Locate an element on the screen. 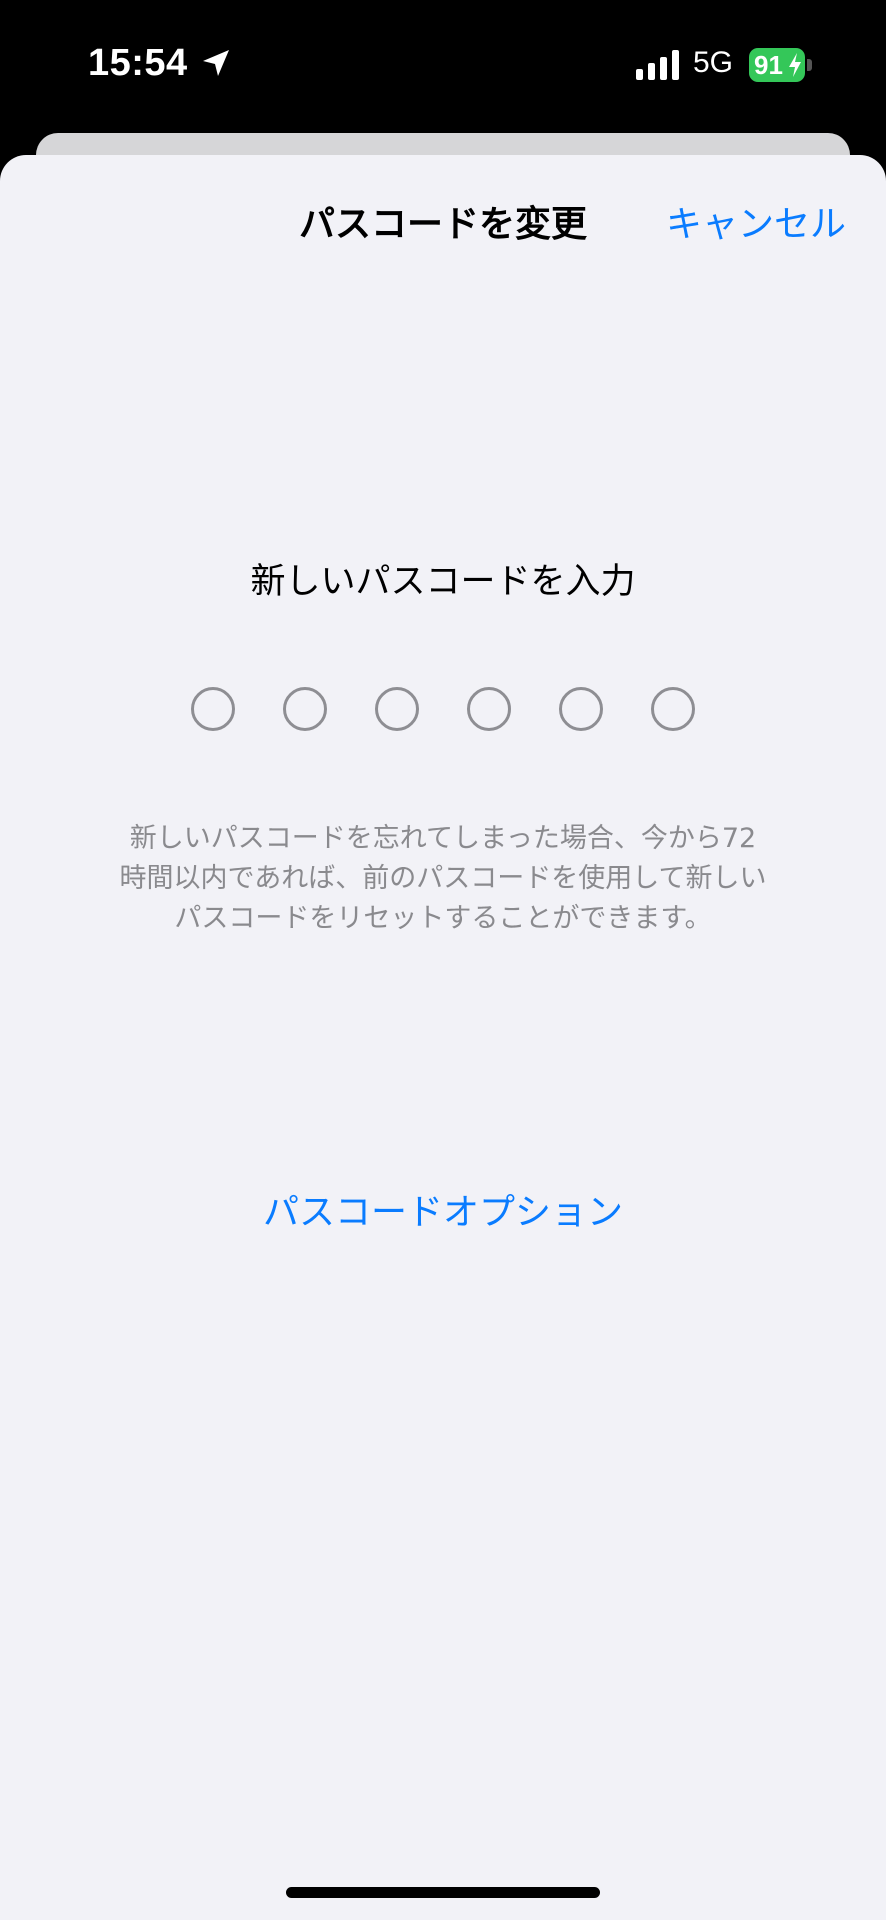  home-indicator is located at coordinates (443, 1892).